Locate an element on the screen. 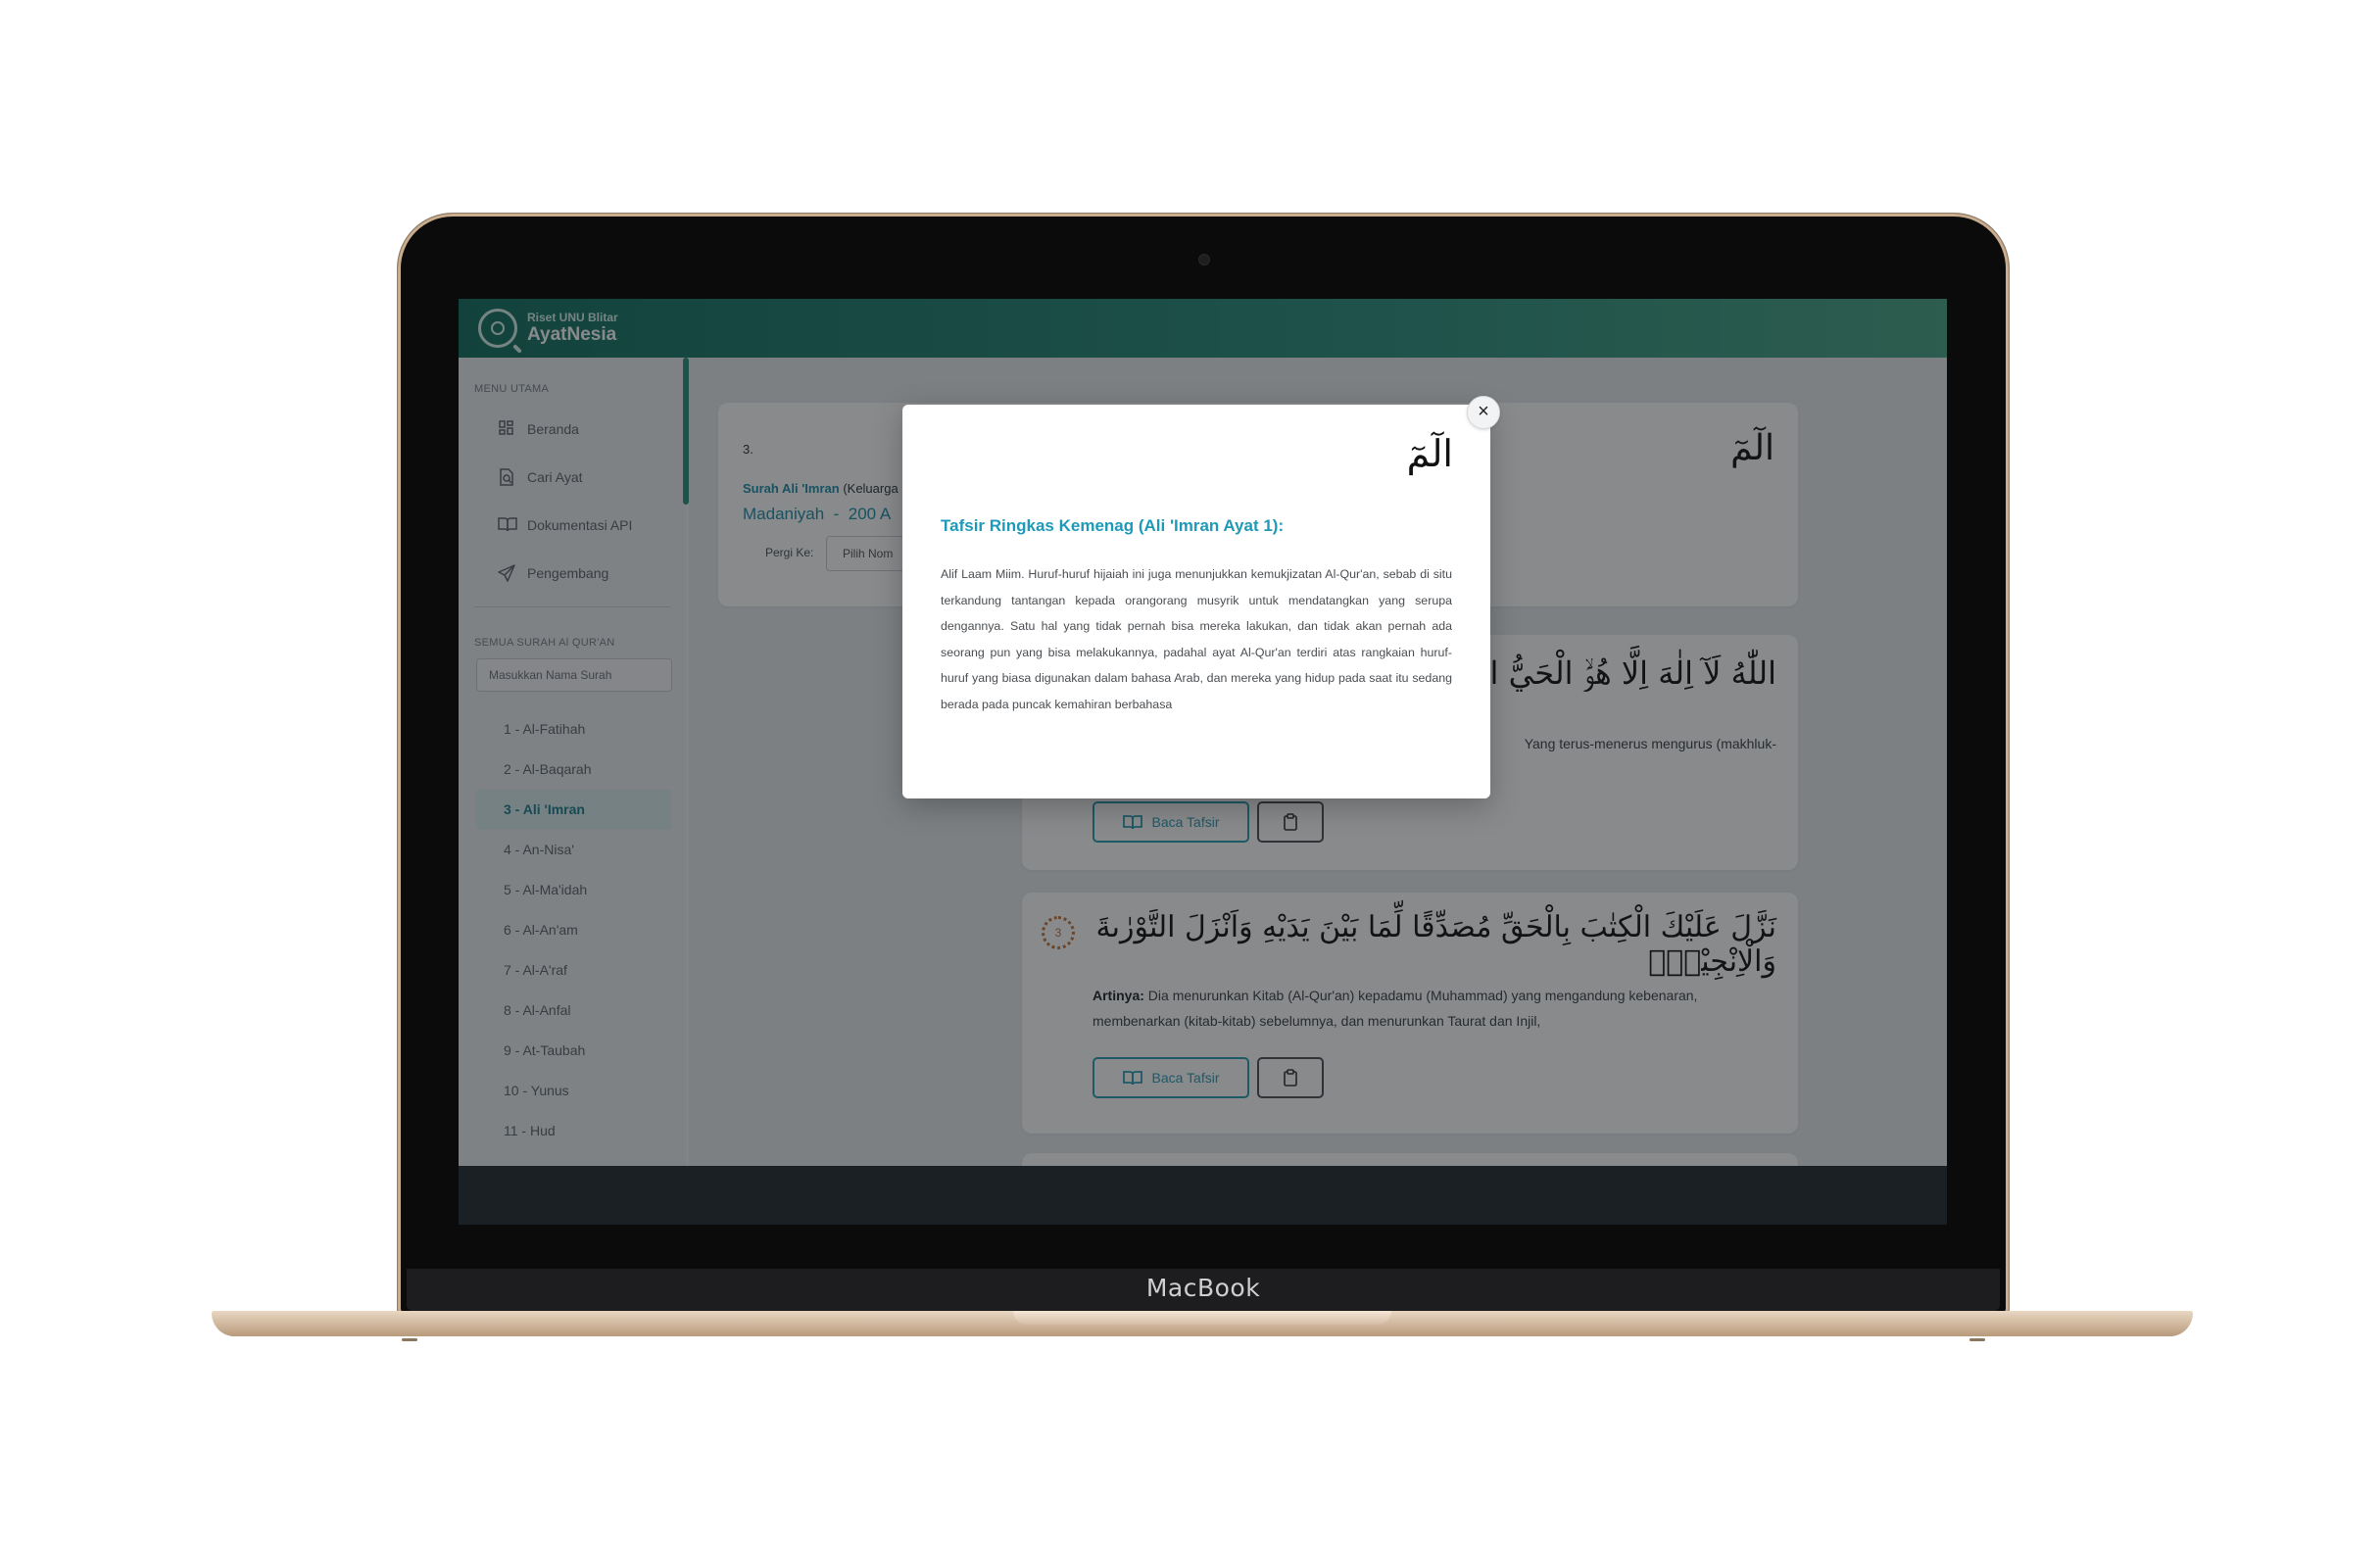 The image size is (2380, 1547). footer-bar is located at coordinates (1203, 1195).